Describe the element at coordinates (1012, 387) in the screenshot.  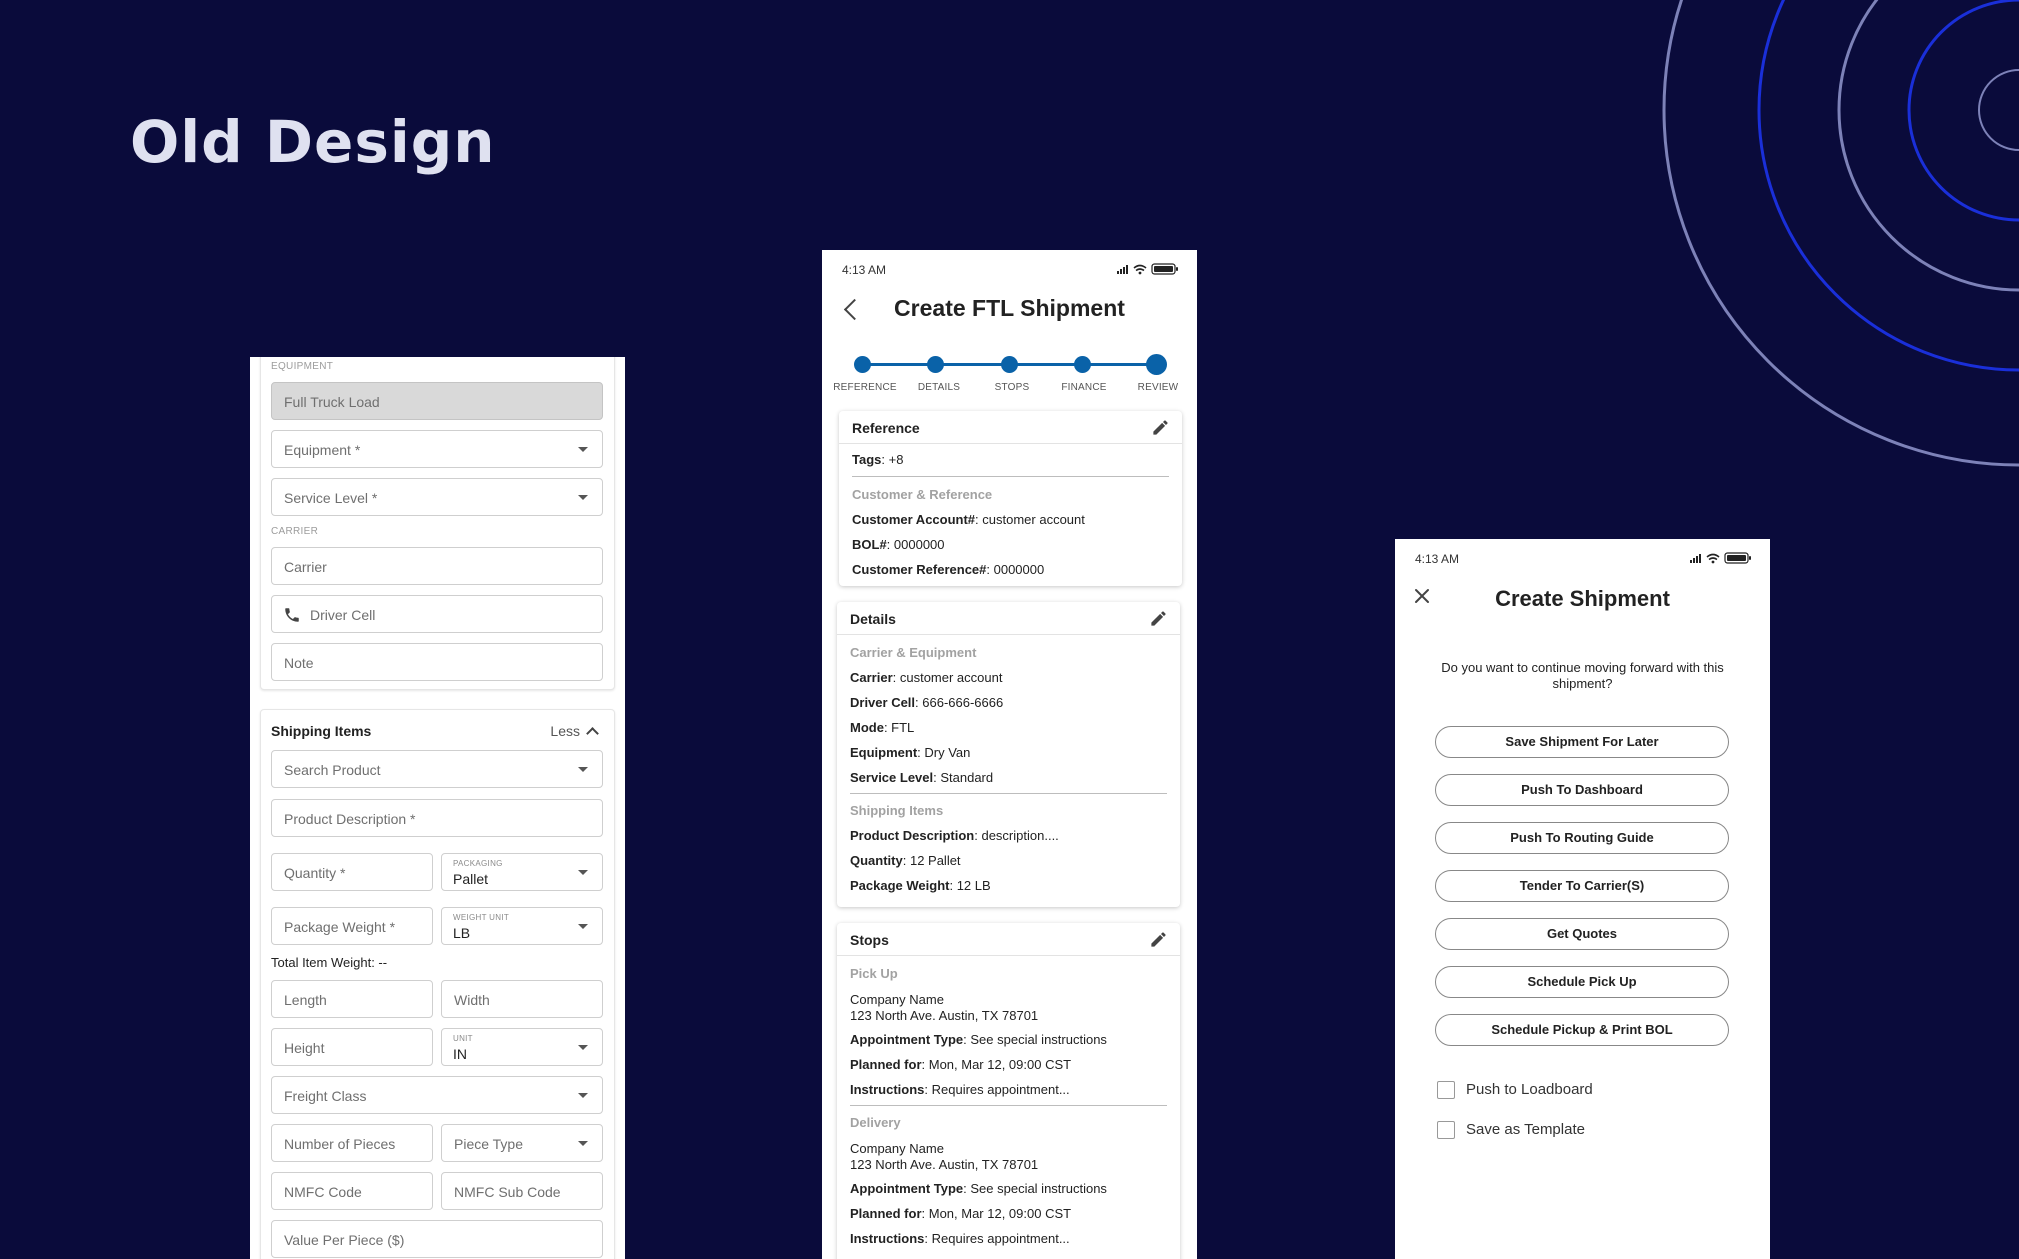
I see `step-label-stops: STOPS` at that location.